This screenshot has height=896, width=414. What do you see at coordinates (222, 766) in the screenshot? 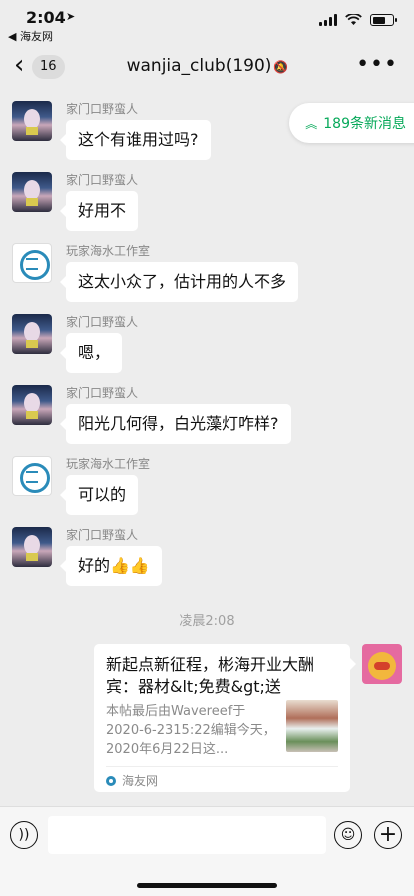
I see `divider` at bounding box center [222, 766].